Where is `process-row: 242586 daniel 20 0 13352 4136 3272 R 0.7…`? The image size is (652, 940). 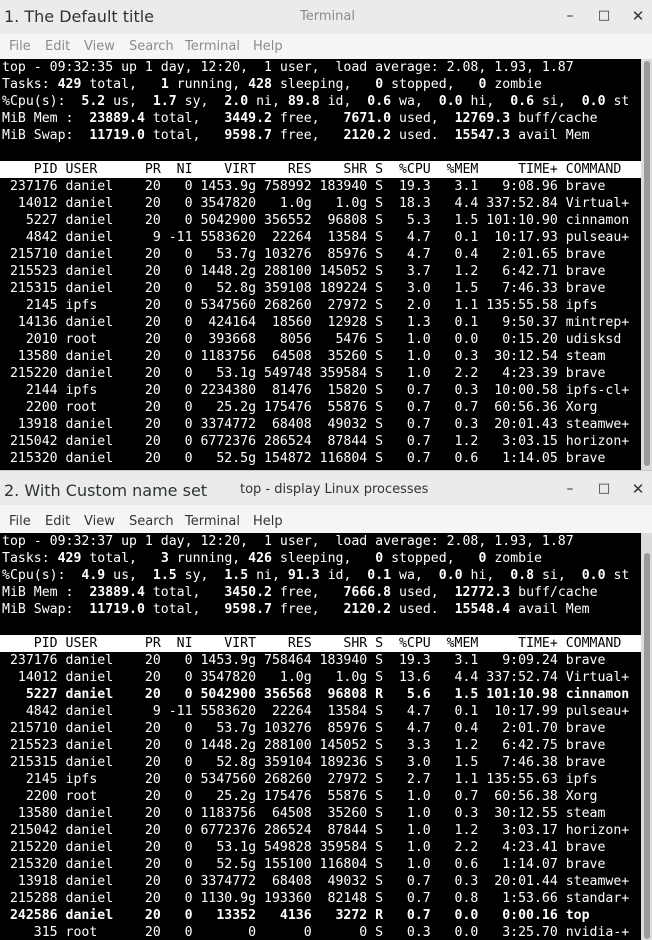
process-row: 242586 daniel 20 0 13352 4136 3272 R 0.7… is located at coordinates (296, 915).